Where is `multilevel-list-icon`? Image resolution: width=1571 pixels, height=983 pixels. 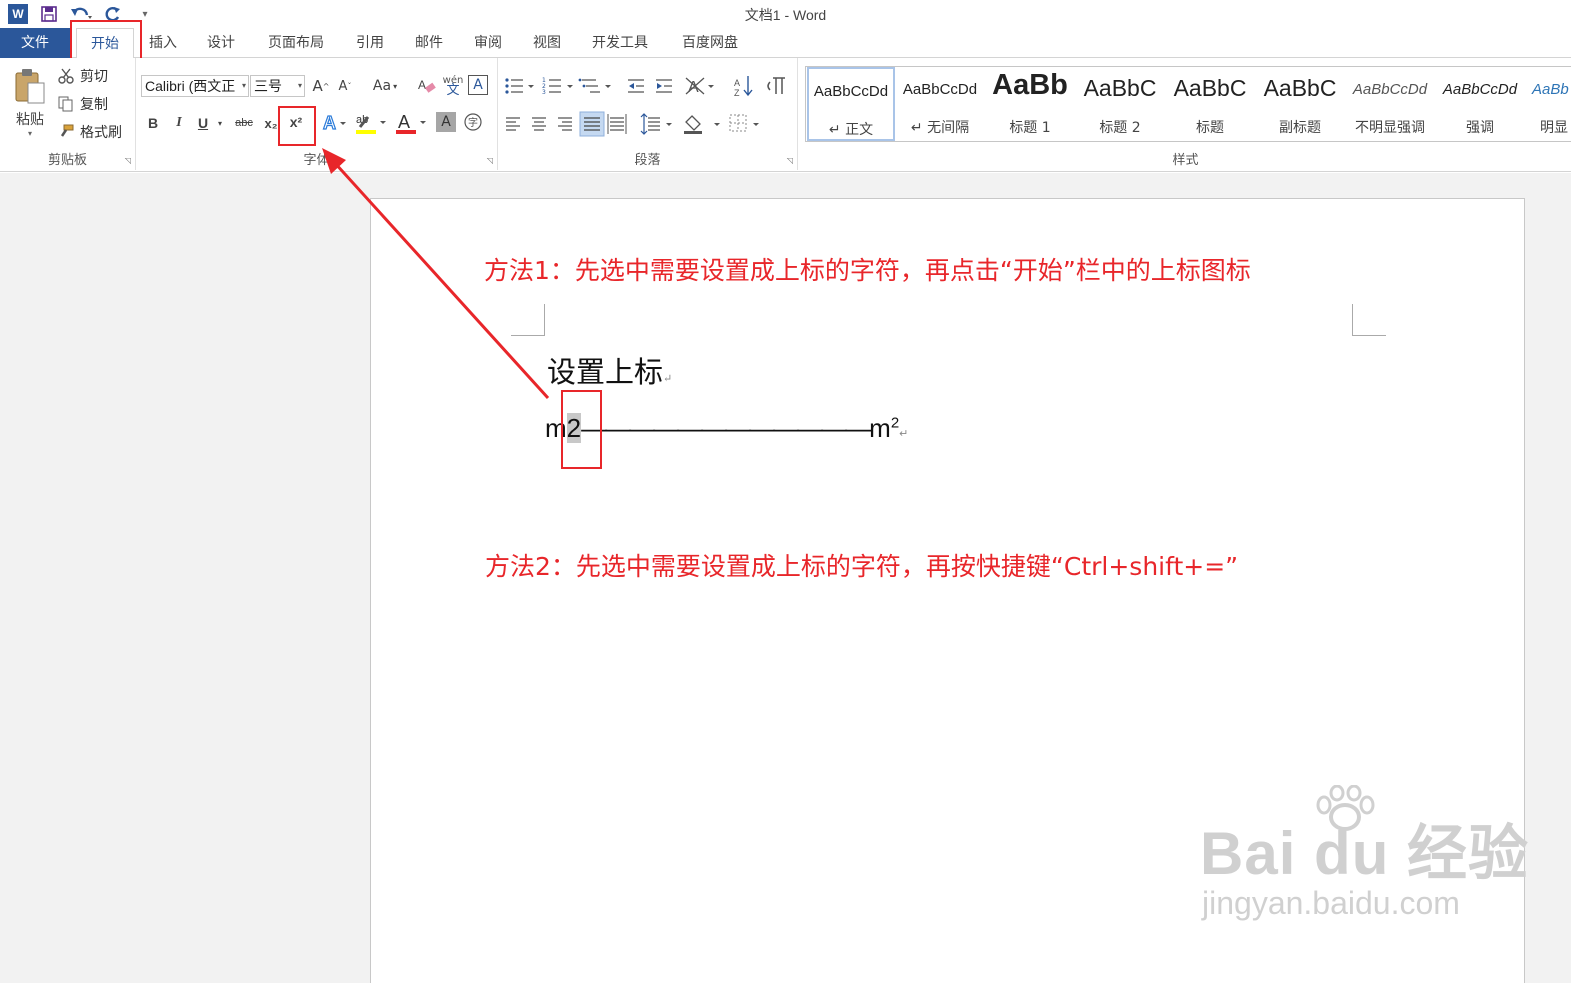
multilevel-list-icon is located at coordinates (594, 85).